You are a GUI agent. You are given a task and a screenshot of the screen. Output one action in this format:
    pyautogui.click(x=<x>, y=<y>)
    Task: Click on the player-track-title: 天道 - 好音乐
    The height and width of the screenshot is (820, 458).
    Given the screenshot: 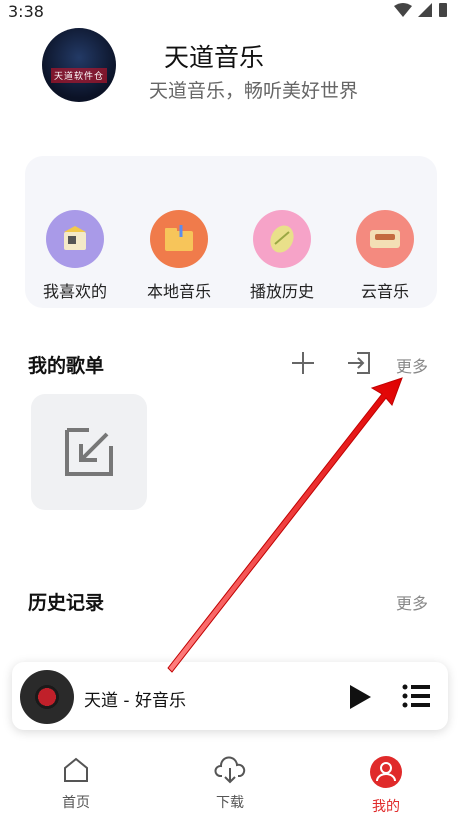 What is the action you would take?
    pyautogui.click(x=135, y=701)
    